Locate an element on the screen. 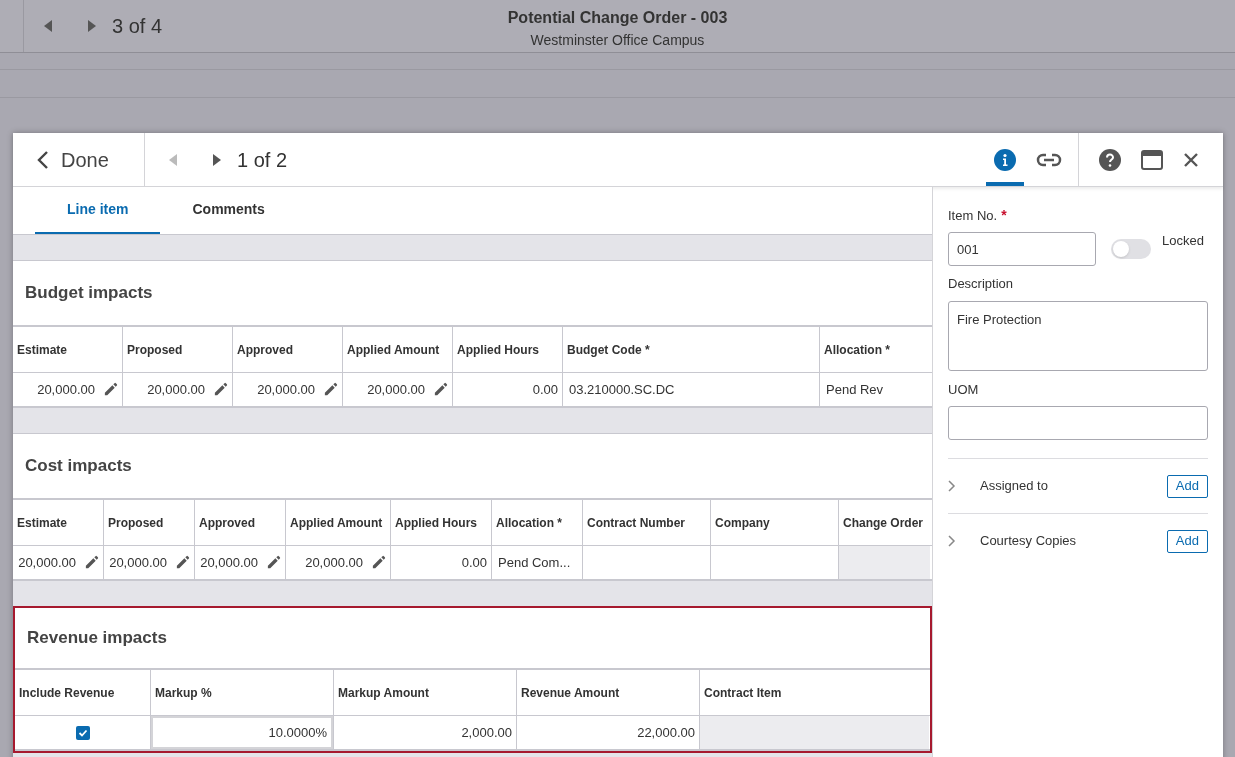  tab: Line item is located at coordinates (98, 210).